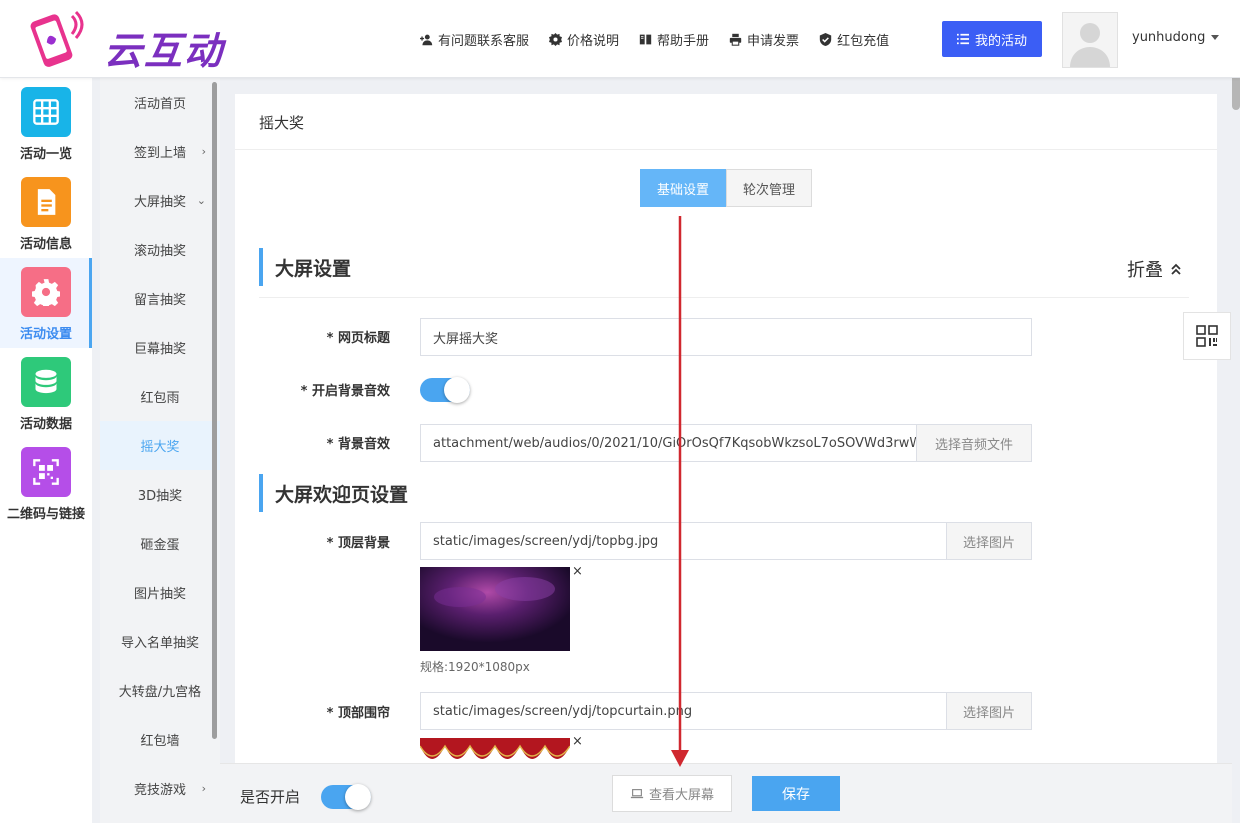 Image resolution: width=1240 pixels, height=823 pixels. I want to click on user-menu: yunhudong, so click(1176, 37).